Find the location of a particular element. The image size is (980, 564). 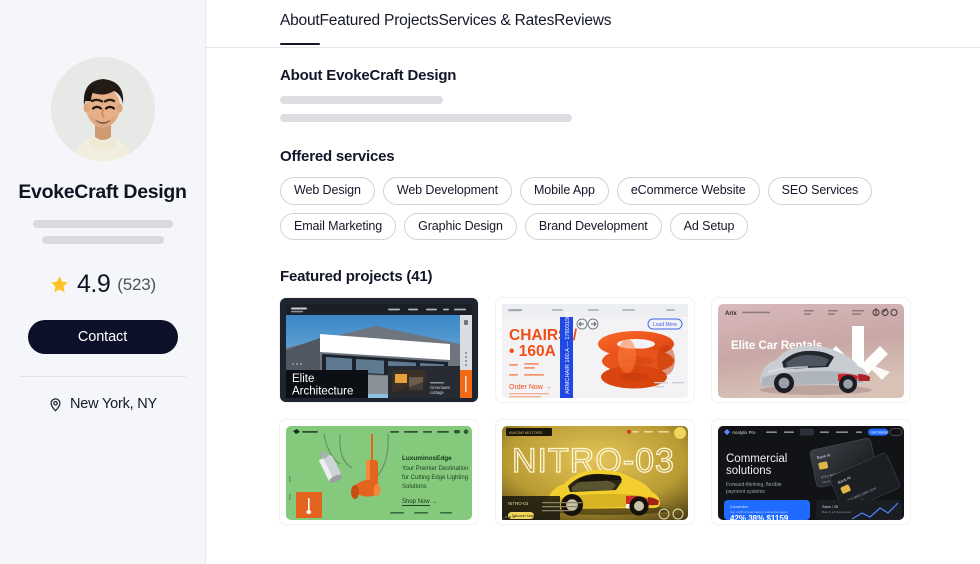

svg-text: Sales / 08 is located at coordinates (830, 507).